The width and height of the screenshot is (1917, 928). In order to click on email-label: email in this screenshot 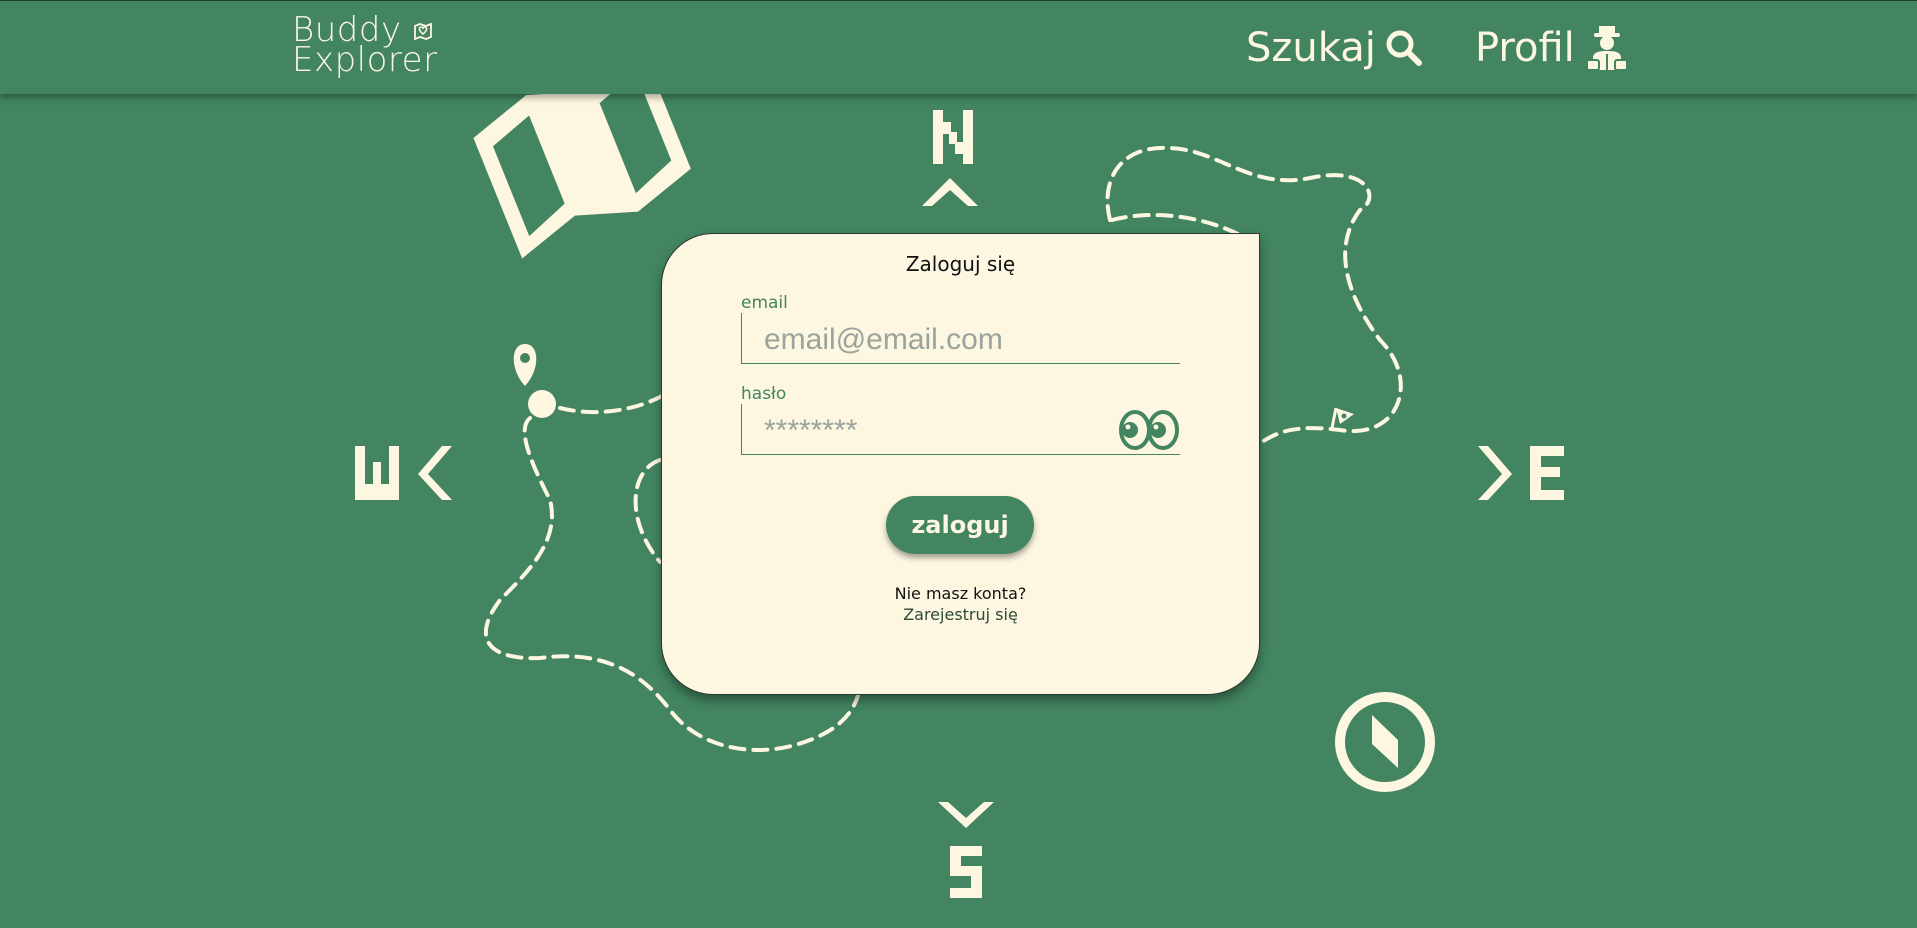, I will do `click(764, 303)`.